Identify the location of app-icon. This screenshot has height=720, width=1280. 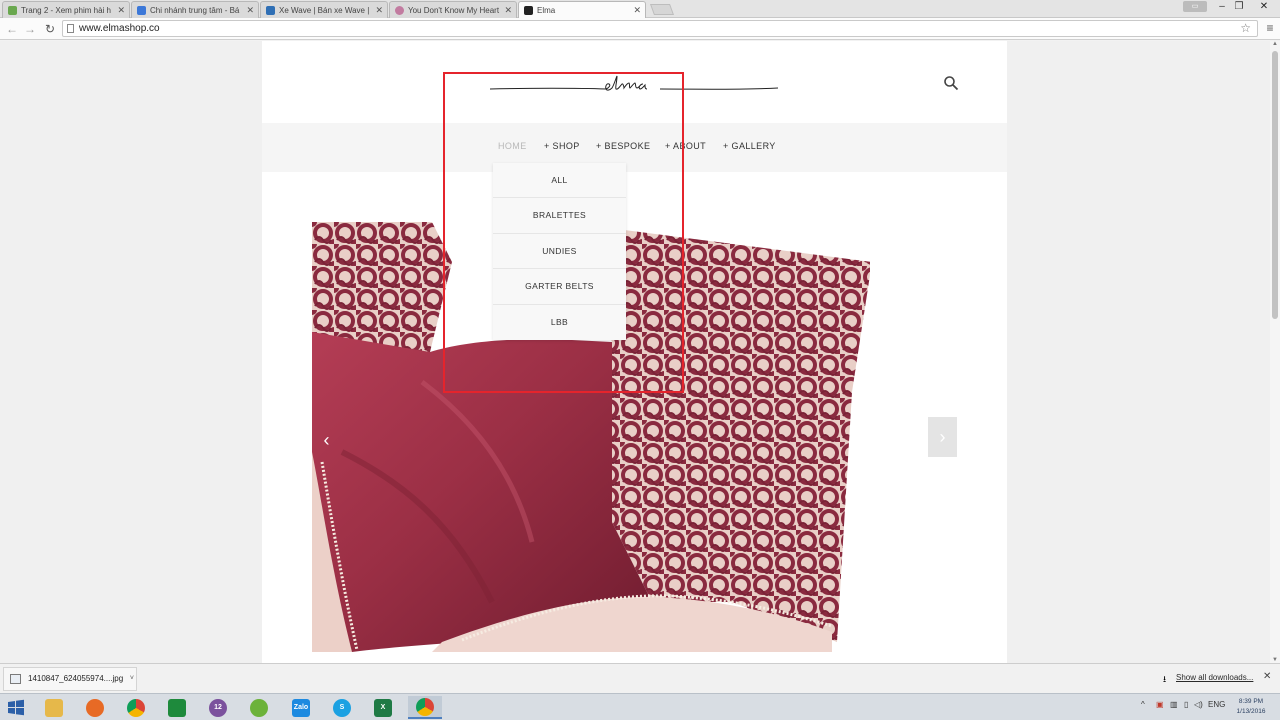
(259, 707).